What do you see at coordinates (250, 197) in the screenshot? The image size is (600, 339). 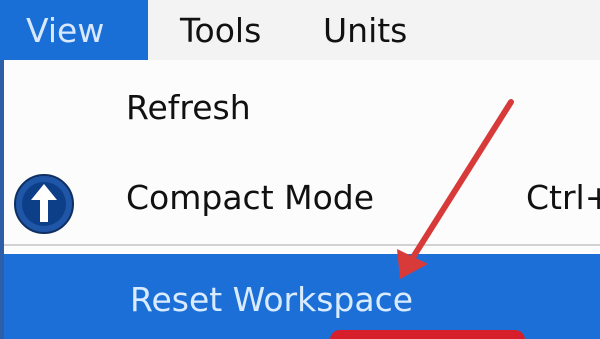 I see `menu-item-compact-mode-label: Compact Mode` at bounding box center [250, 197].